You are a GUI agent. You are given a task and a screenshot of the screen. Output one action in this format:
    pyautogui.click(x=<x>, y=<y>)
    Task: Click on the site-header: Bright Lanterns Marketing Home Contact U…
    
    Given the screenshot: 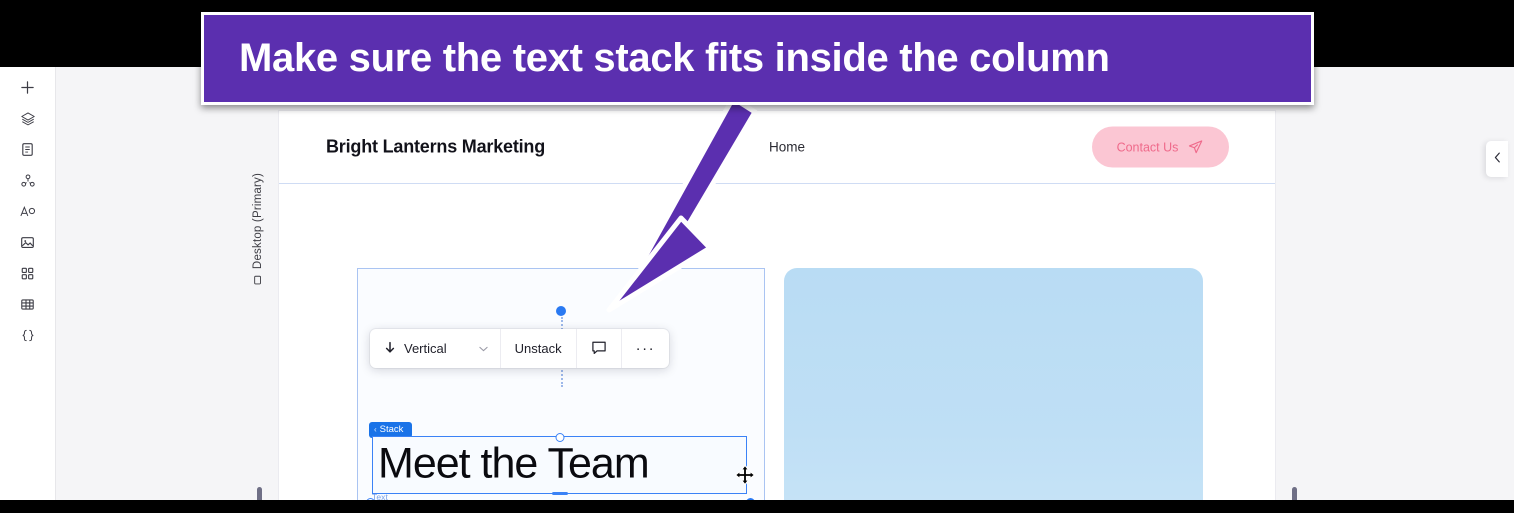 What is the action you would take?
    pyautogui.click(x=777, y=147)
    